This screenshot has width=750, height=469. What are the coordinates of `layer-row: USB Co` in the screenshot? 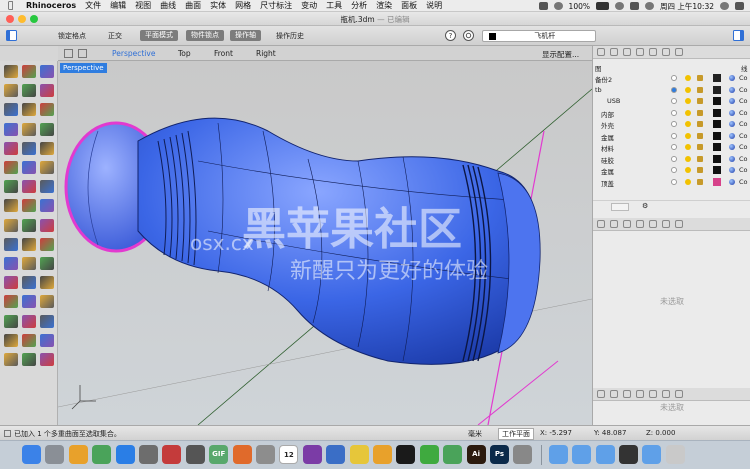 It's located at (671, 101).